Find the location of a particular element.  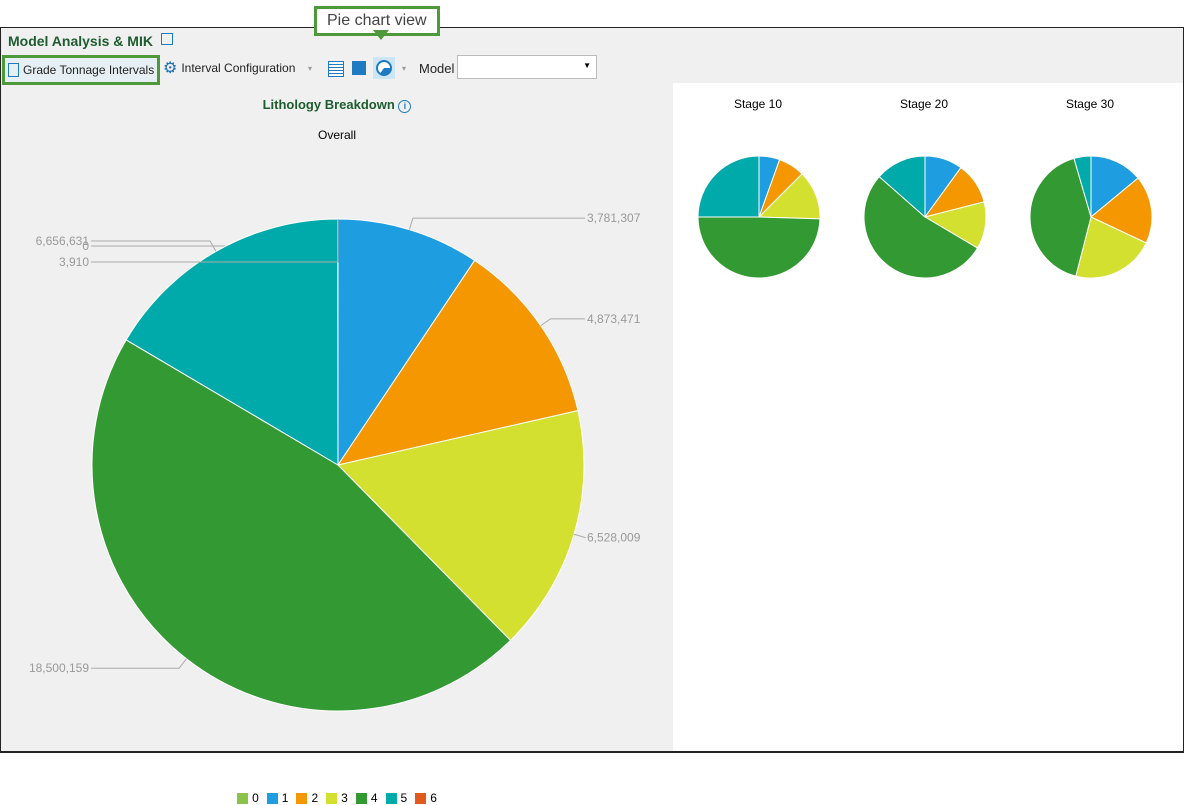

data-label: 4,873,471 is located at coordinates (614, 319).